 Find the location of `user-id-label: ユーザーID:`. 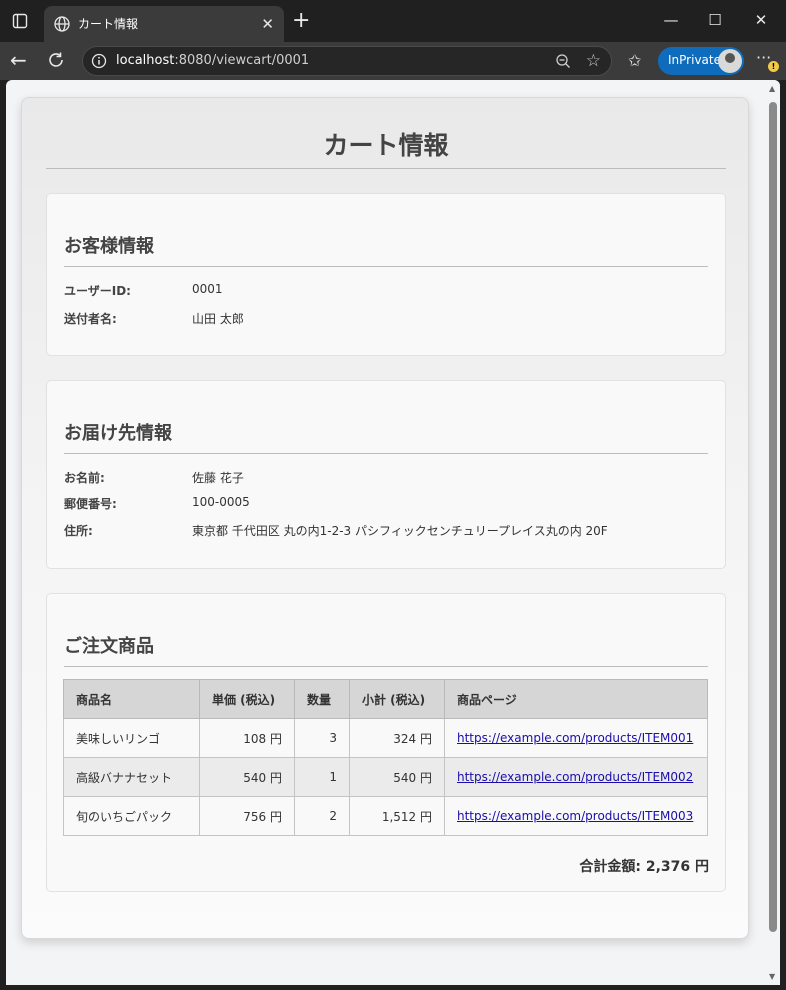

user-id-label: ユーザーID: is located at coordinates (97, 291).